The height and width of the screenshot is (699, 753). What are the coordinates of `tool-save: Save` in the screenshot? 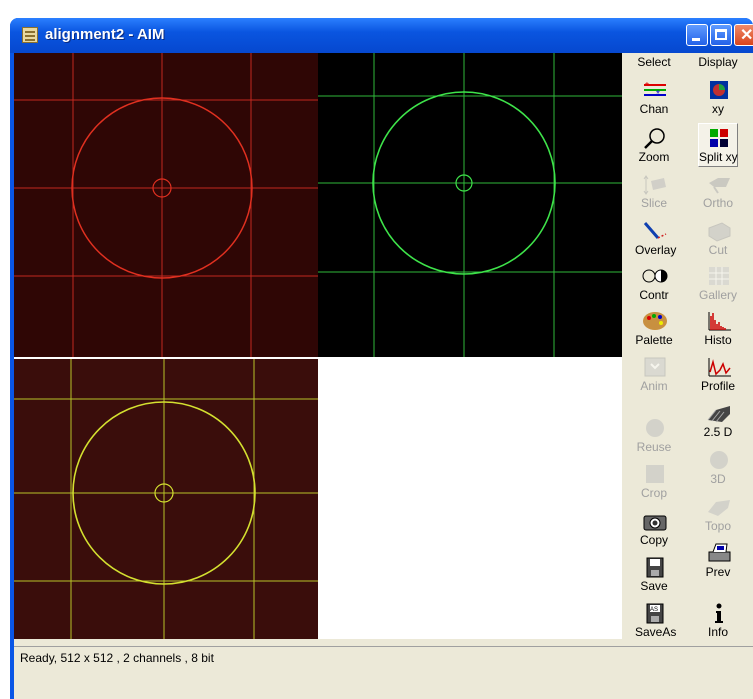 It's located at (654, 574).